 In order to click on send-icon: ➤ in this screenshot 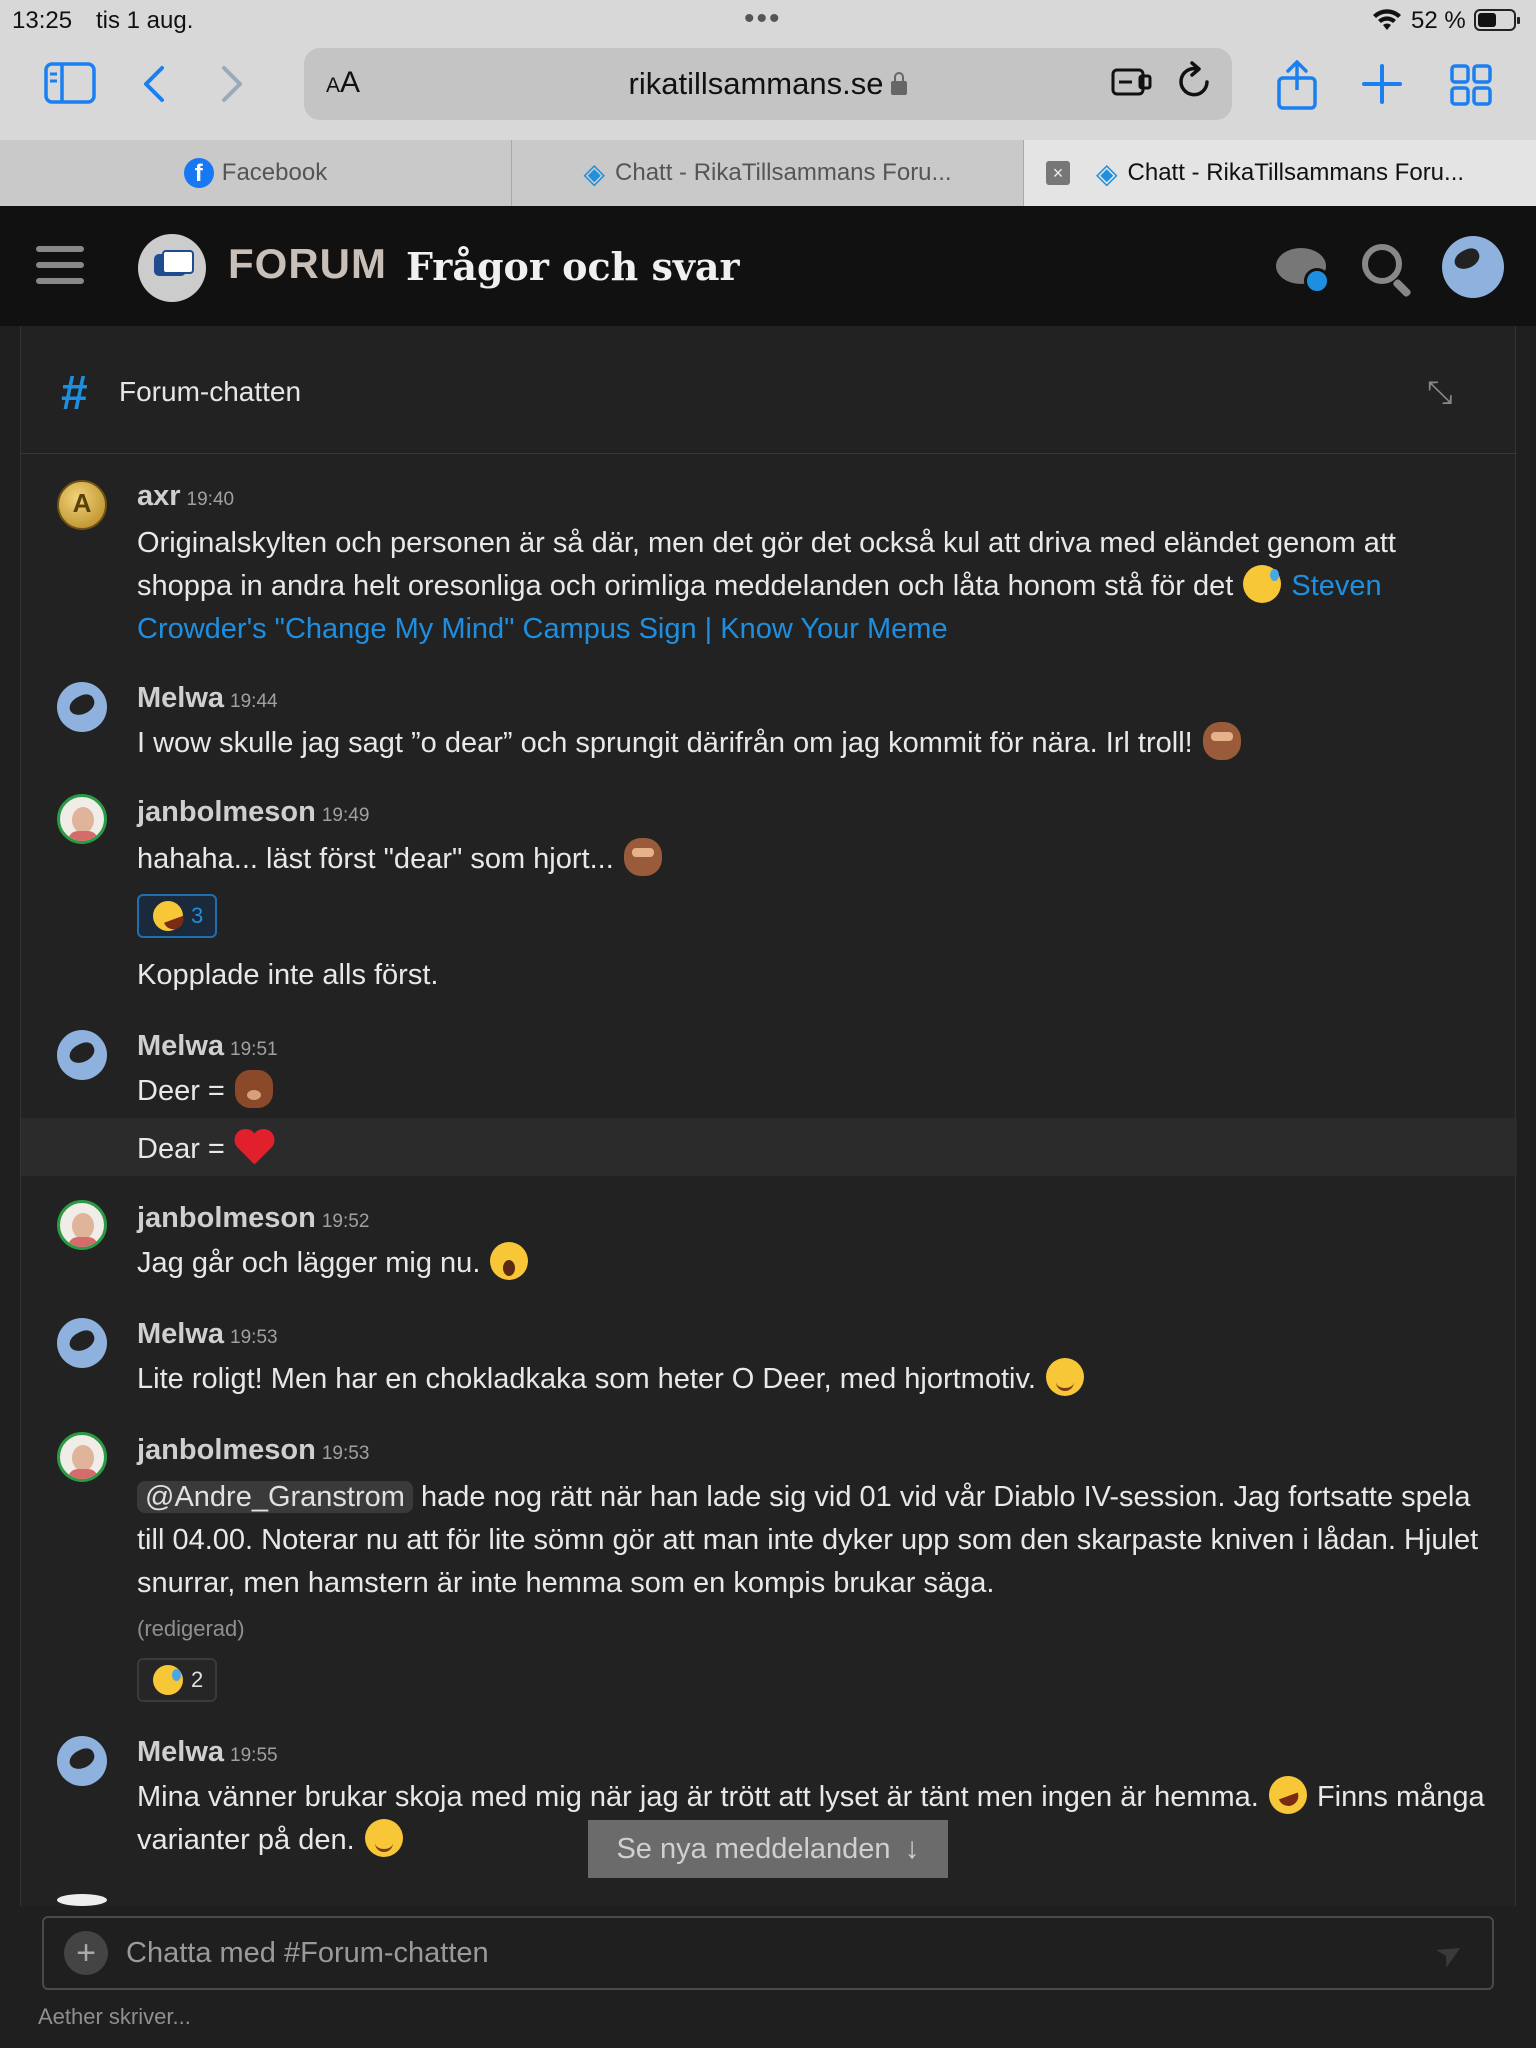, I will do `click(1449, 1953)`.